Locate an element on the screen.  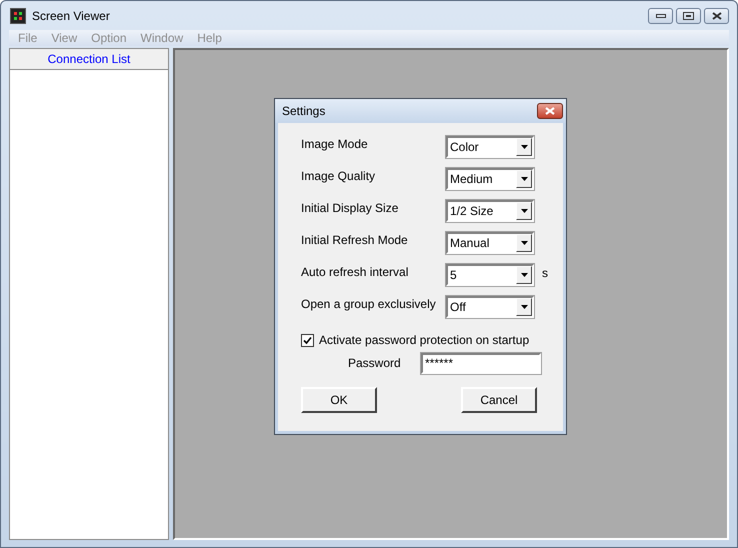
field-label: Initial Display Size is located at coordinates (350, 207).